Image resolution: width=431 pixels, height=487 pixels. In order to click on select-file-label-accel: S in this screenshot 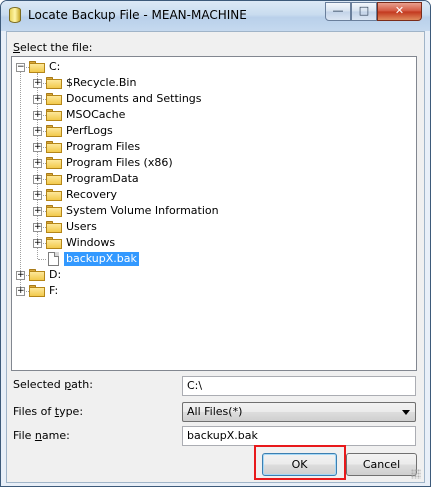, I will do `click(16, 47)`.